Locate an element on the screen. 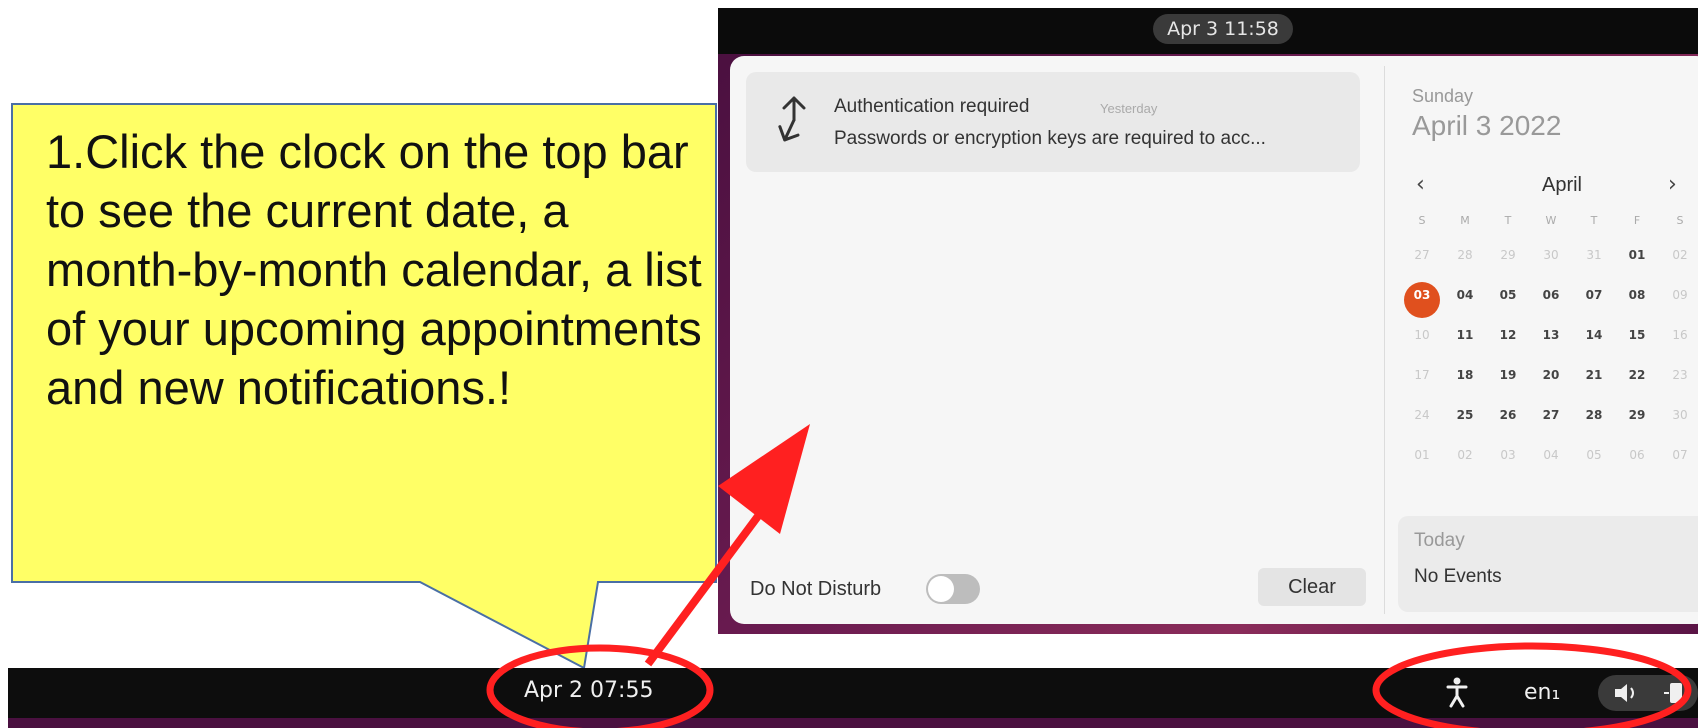 The image size is (1698, 728). calendar-day: 31 is located at coordinates (1594, 255).